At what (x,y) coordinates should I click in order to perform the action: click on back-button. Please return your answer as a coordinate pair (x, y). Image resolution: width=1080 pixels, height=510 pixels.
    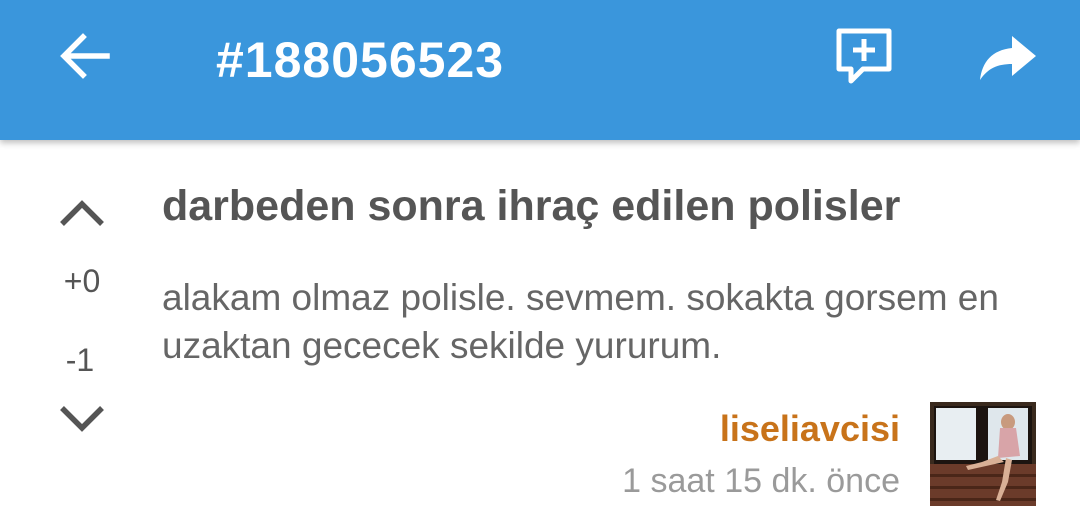
    Looking at the image, I should click on (84, 58).